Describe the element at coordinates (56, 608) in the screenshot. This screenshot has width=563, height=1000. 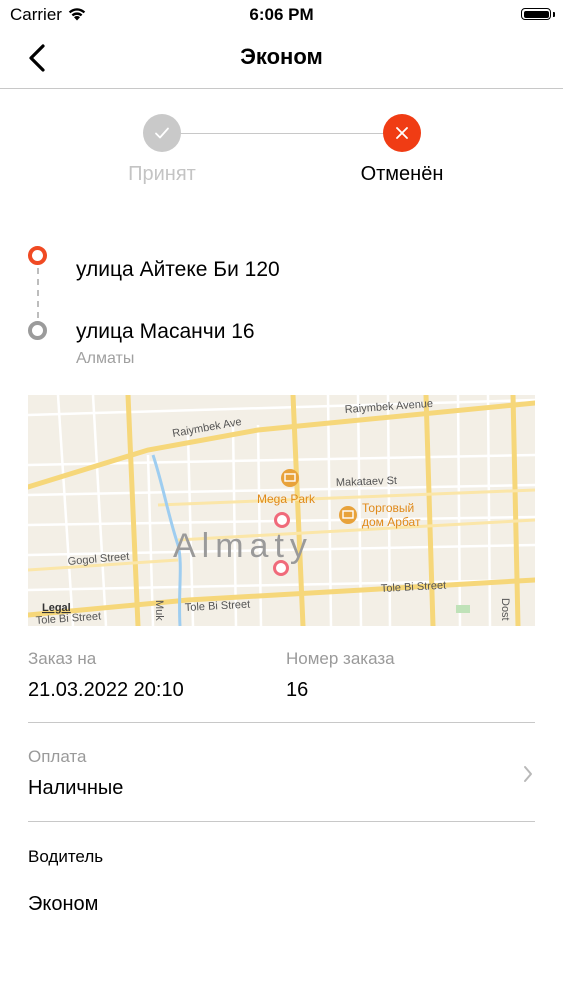
I see `map-legal-link: Legal` at that location.